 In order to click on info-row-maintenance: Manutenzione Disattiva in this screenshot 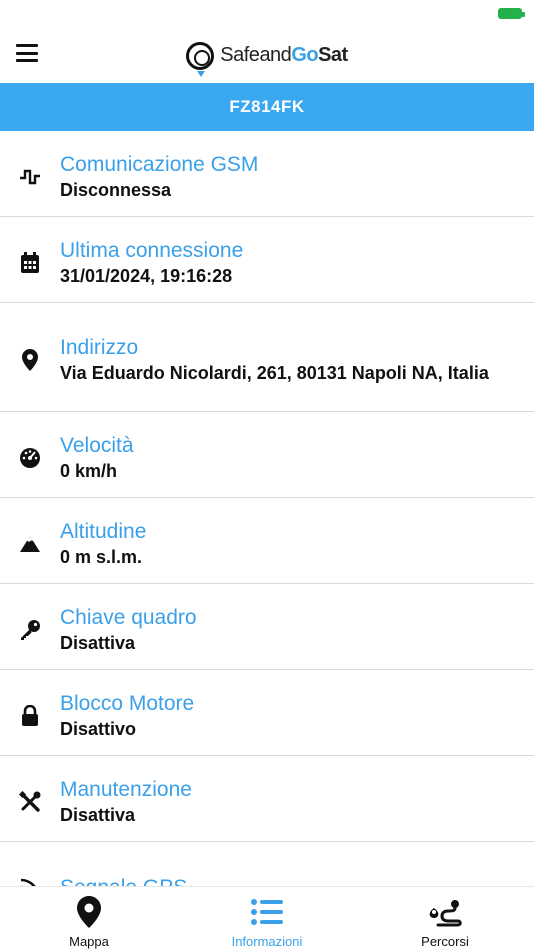, I will do `click(267, 799)`.